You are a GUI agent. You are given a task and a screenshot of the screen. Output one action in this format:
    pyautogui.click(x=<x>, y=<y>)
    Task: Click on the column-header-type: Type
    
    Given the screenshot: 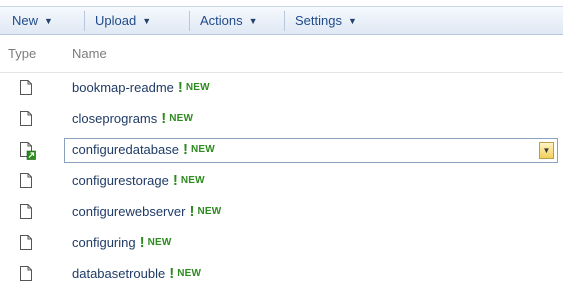 What is the action you would take?
    pyautogui.click(x=22, y=53)
    